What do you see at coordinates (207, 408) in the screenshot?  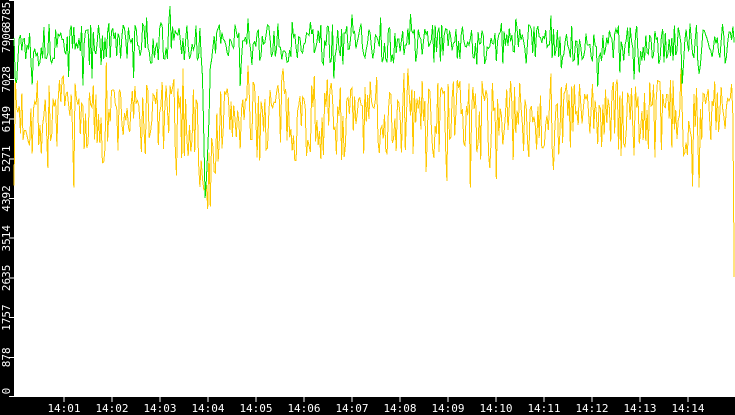 I see `x-tick-label: 14:04` at bounding box center [207, 408].